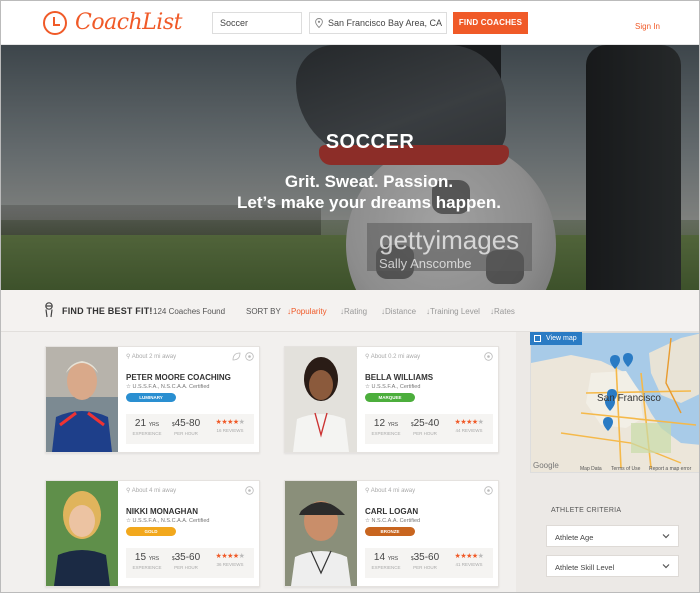 This screenshot has width=700, height=593. I want to click on coach-distance: ⚲ About 0.2 mi away, so click(393, 357).